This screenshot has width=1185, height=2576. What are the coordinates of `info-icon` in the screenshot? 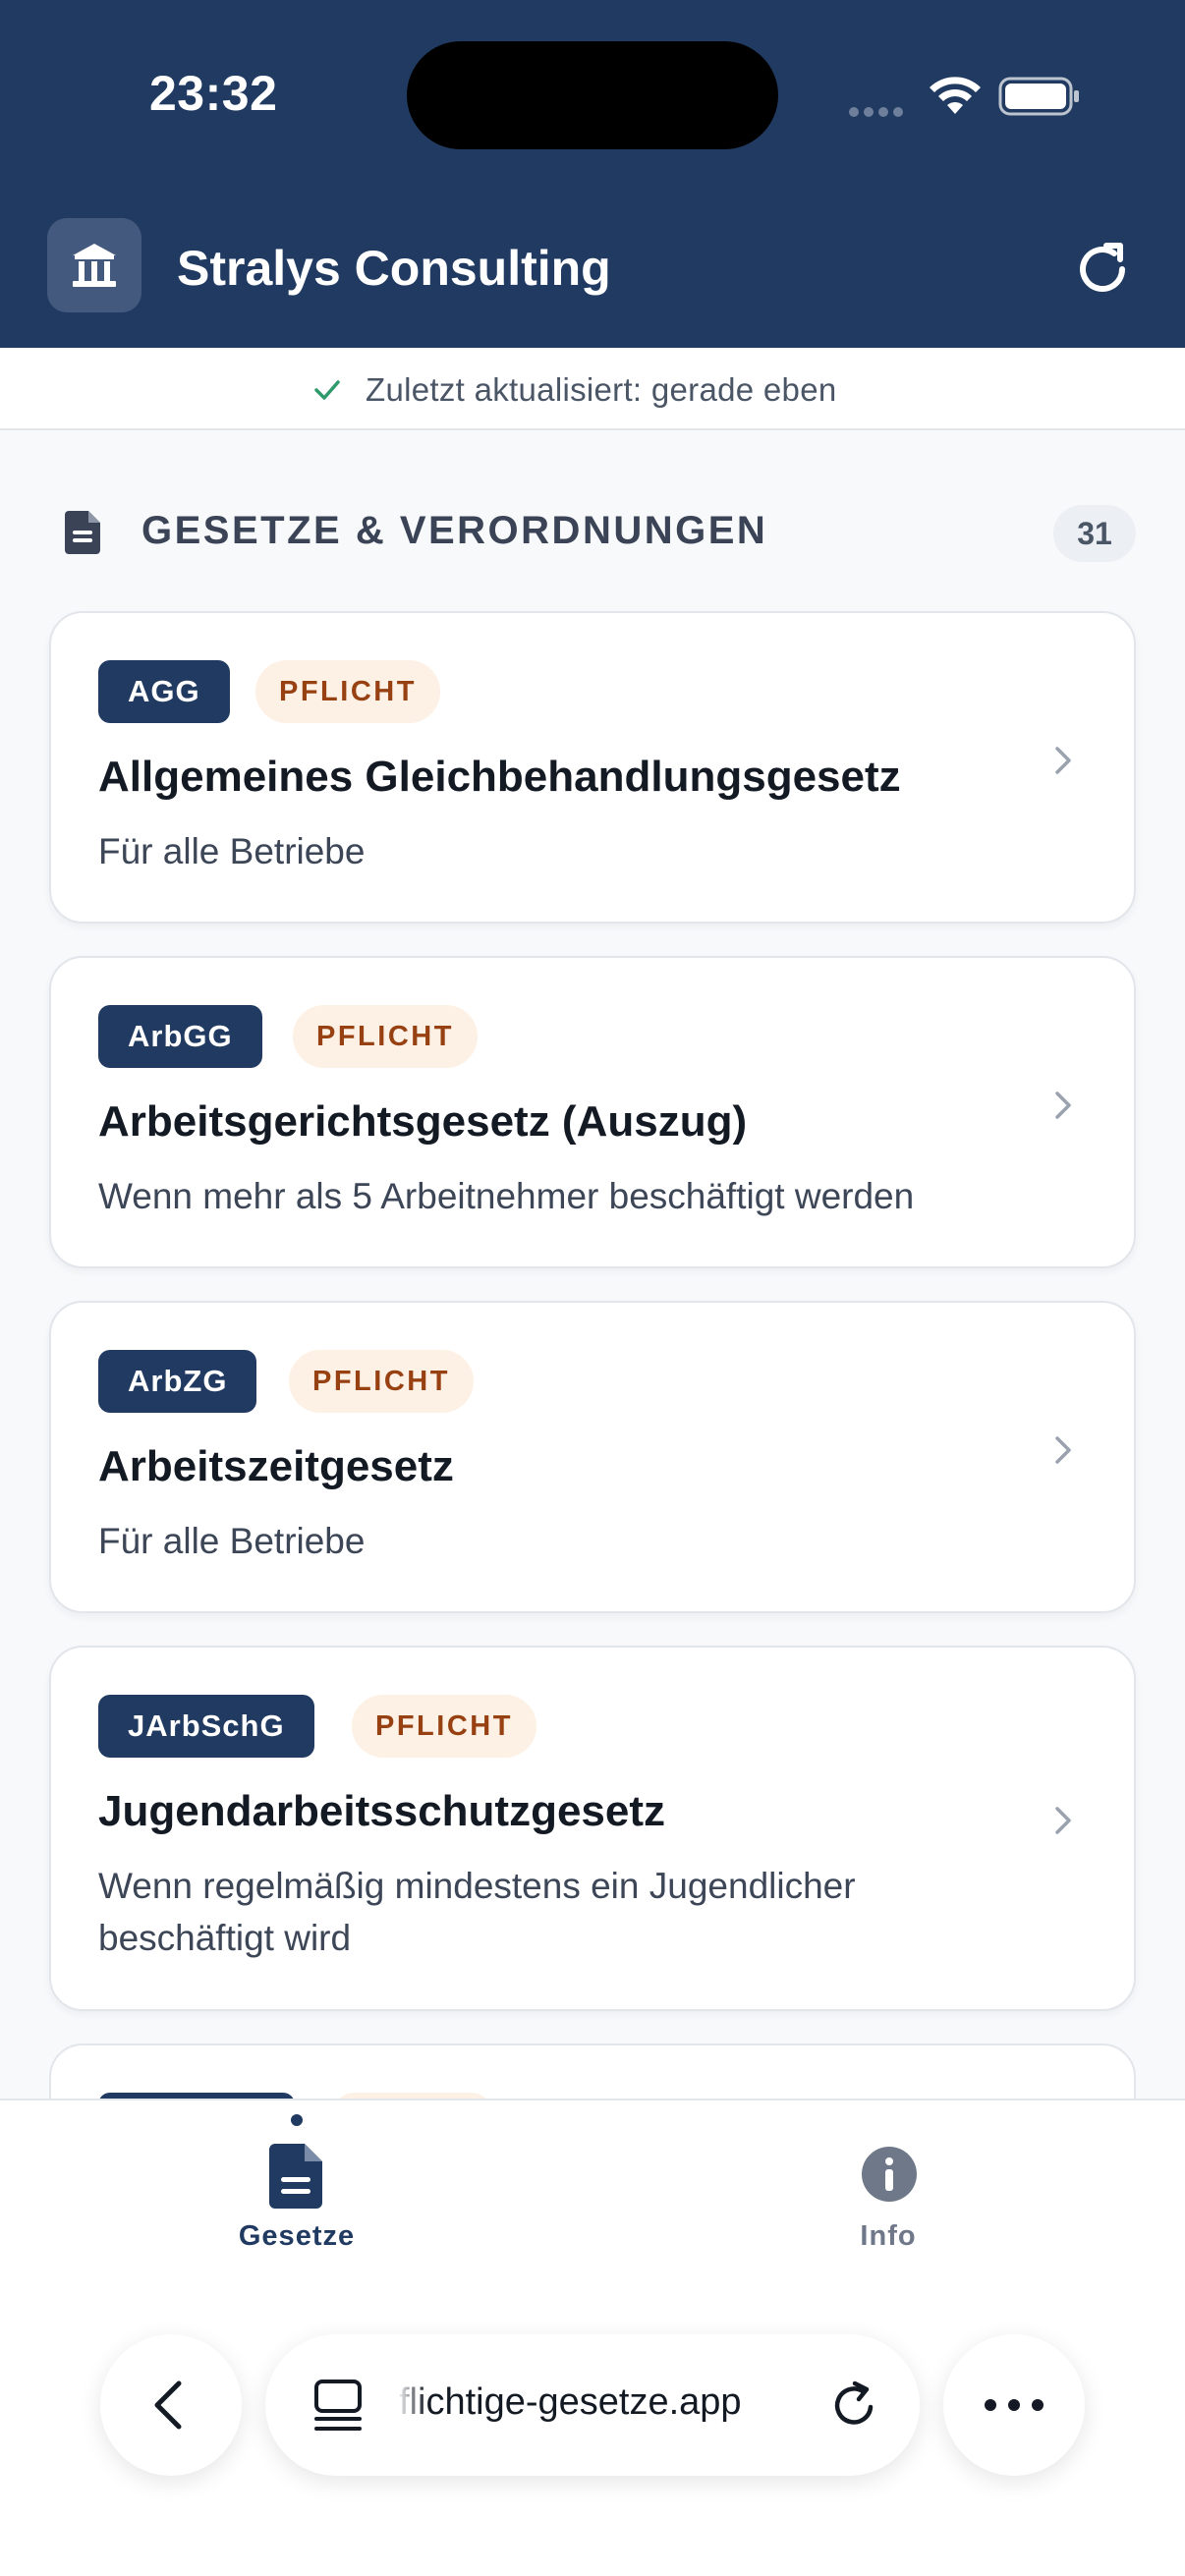 It's located at (890, 2174).